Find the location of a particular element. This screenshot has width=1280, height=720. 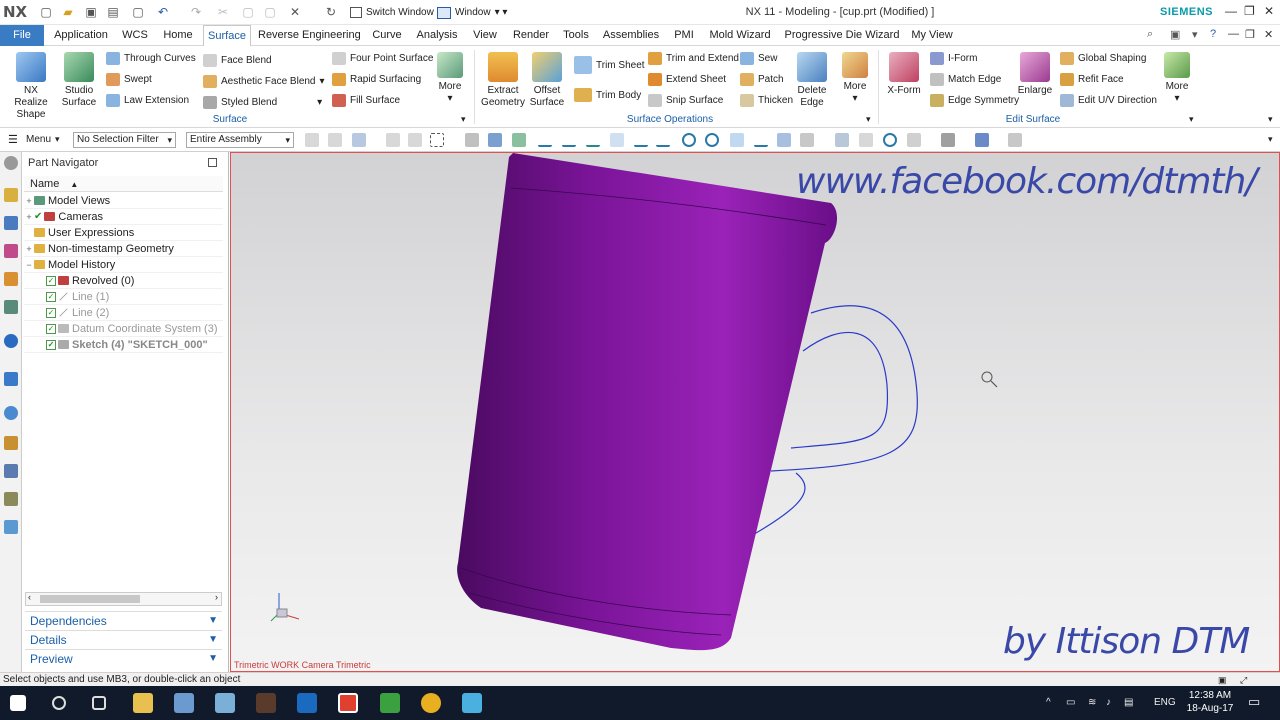

surface-more-button: More ▾ is located at coordinates (450, 78).